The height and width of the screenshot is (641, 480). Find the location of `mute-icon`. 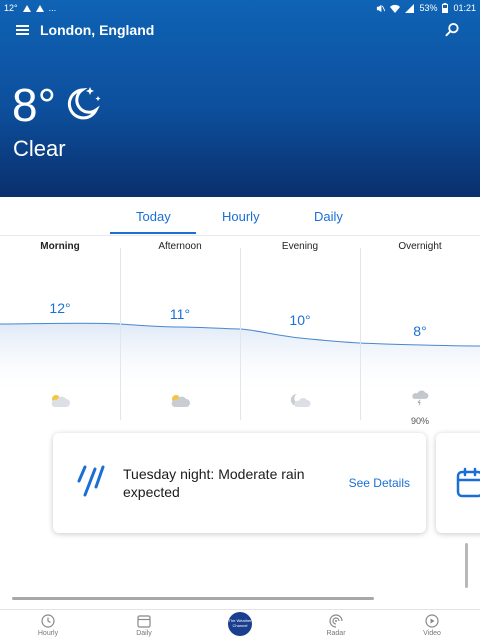

mute-icon is located at coordinates (381, 8).